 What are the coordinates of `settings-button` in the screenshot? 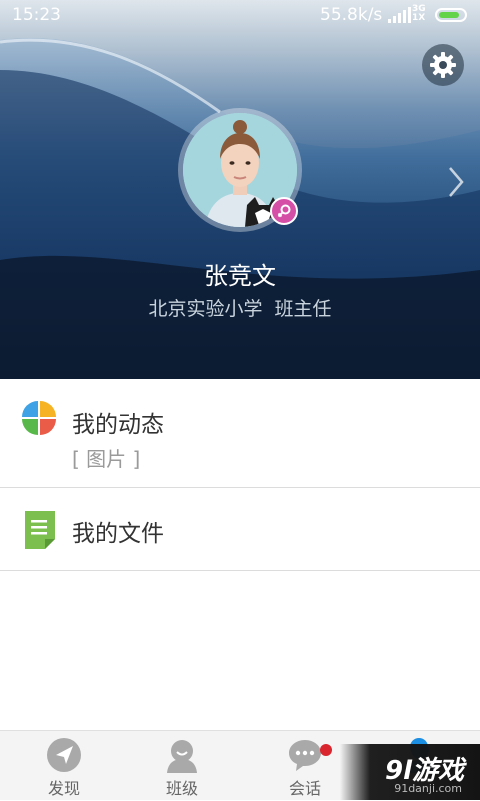 It's located at (443, 65).